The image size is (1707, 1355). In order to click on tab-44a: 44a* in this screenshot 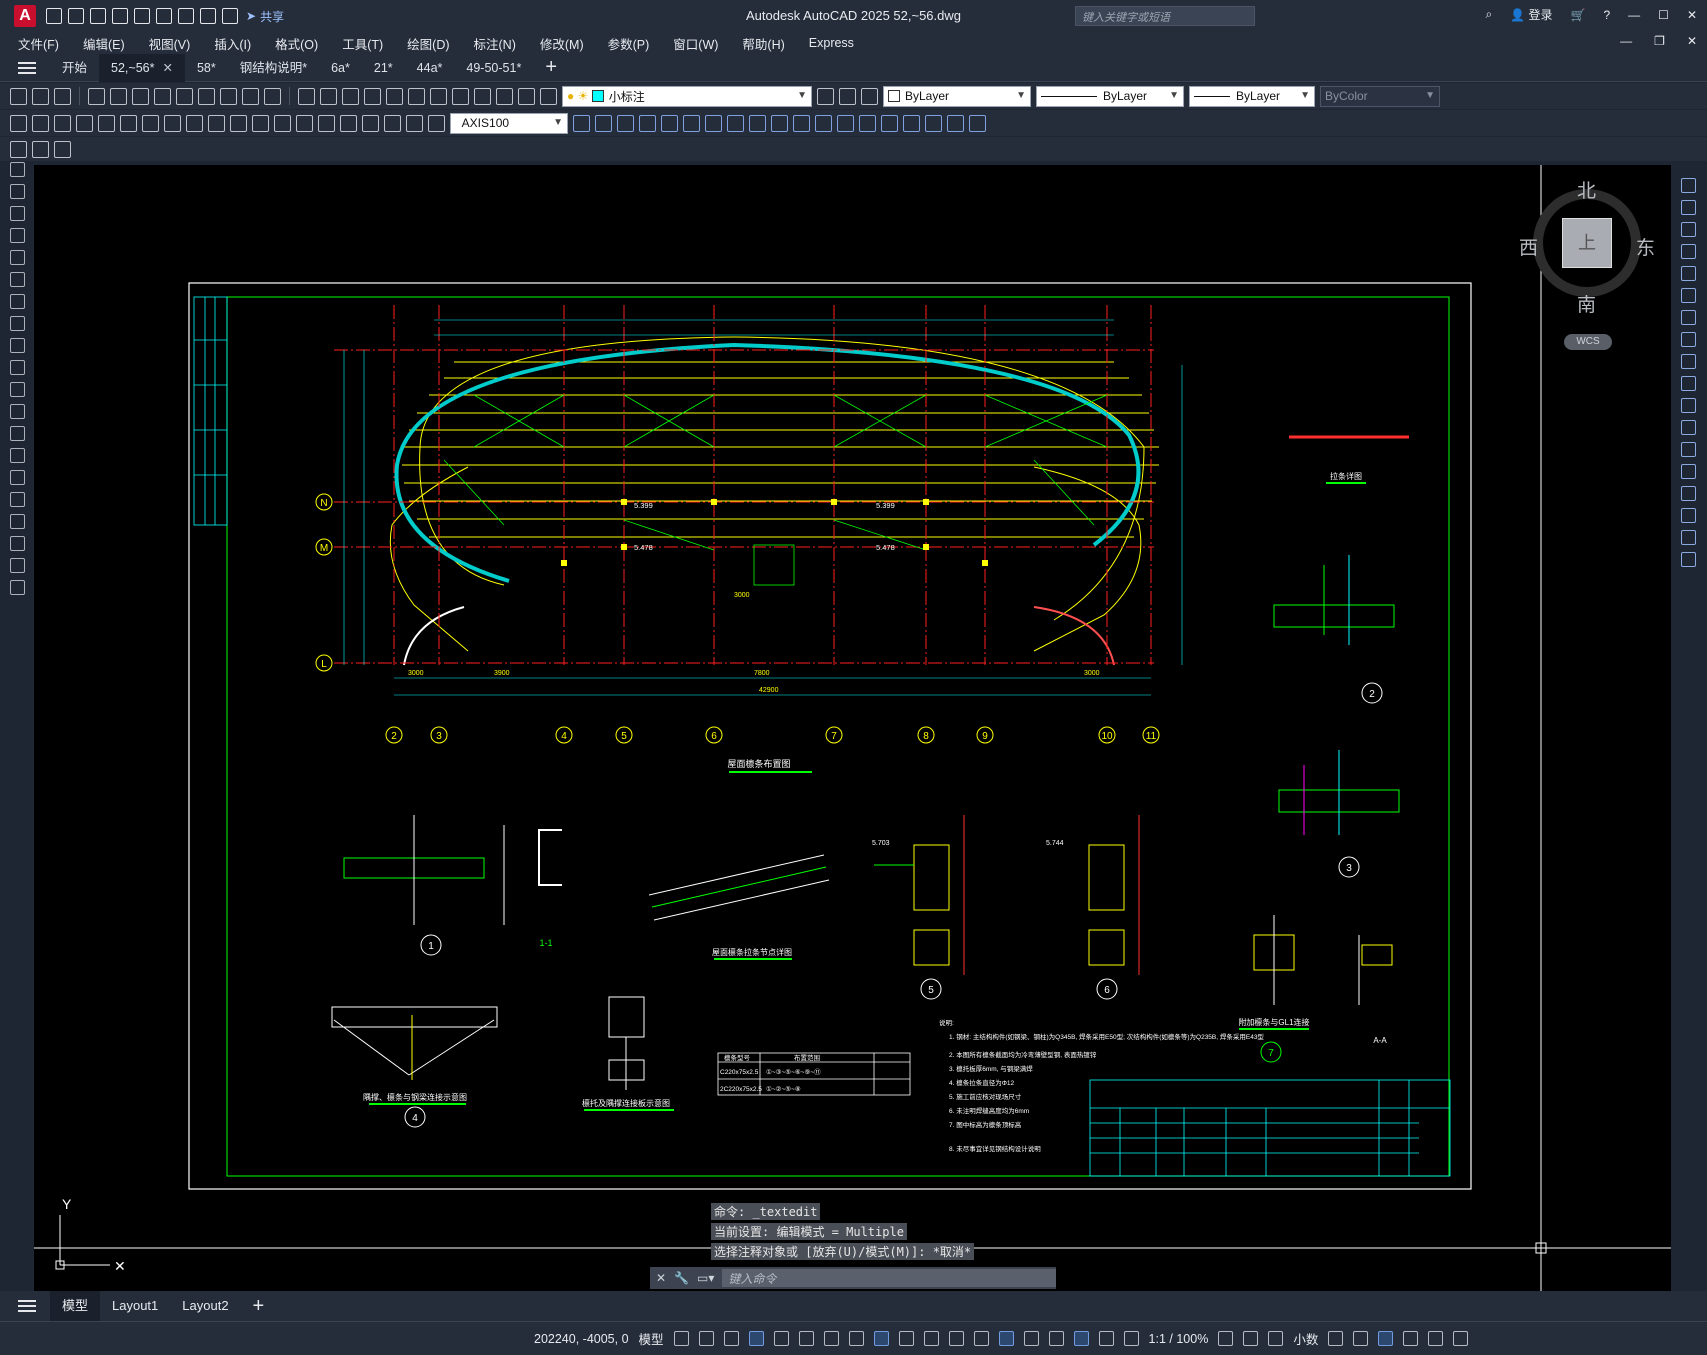, I will do `click(430, 68)`.